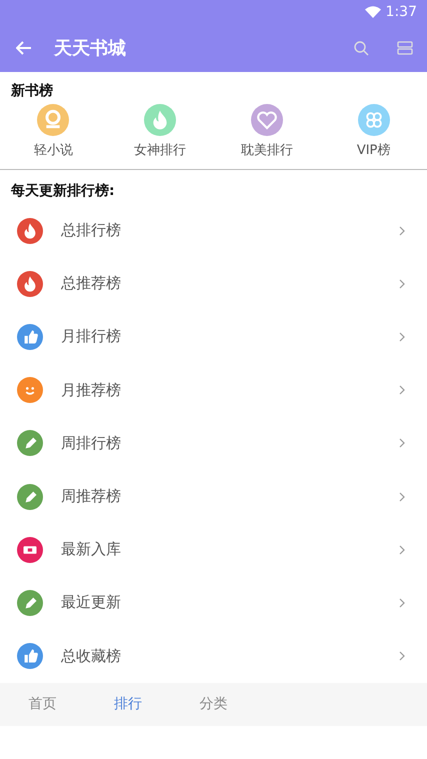 The image size is (427, 759). Describe the element at coordinates (405, 48) in the screenshot. I see `list-icon` at that location.